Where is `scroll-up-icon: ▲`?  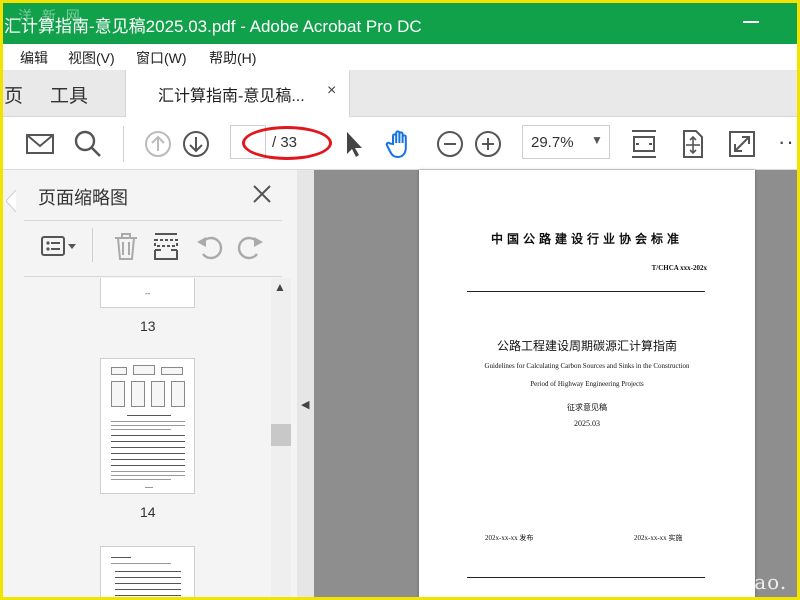 scroll-up-icon: ▲ is located at coordinates (280, 287).